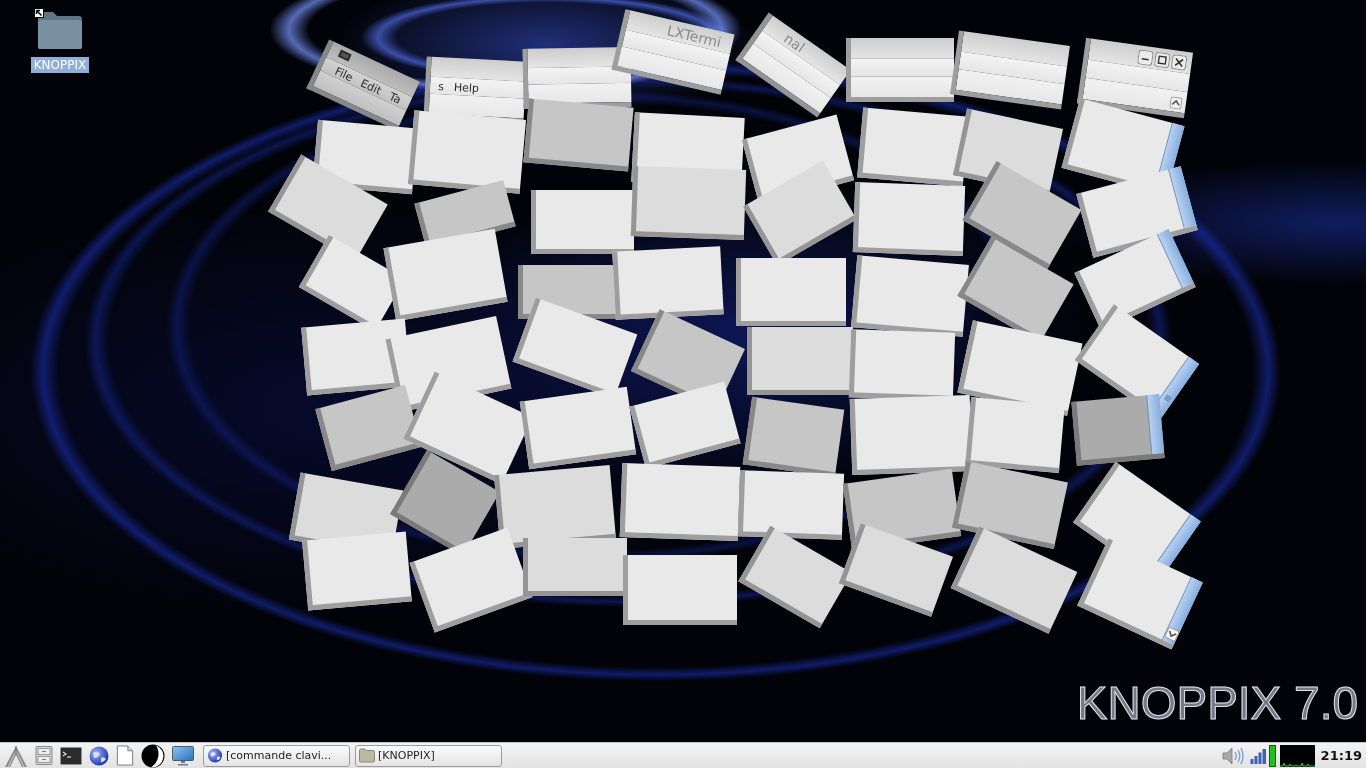  What do you see at coordinates (466, 89) in the screenshot?
I see `menu-item: Help` at bounding box center [466, 89].